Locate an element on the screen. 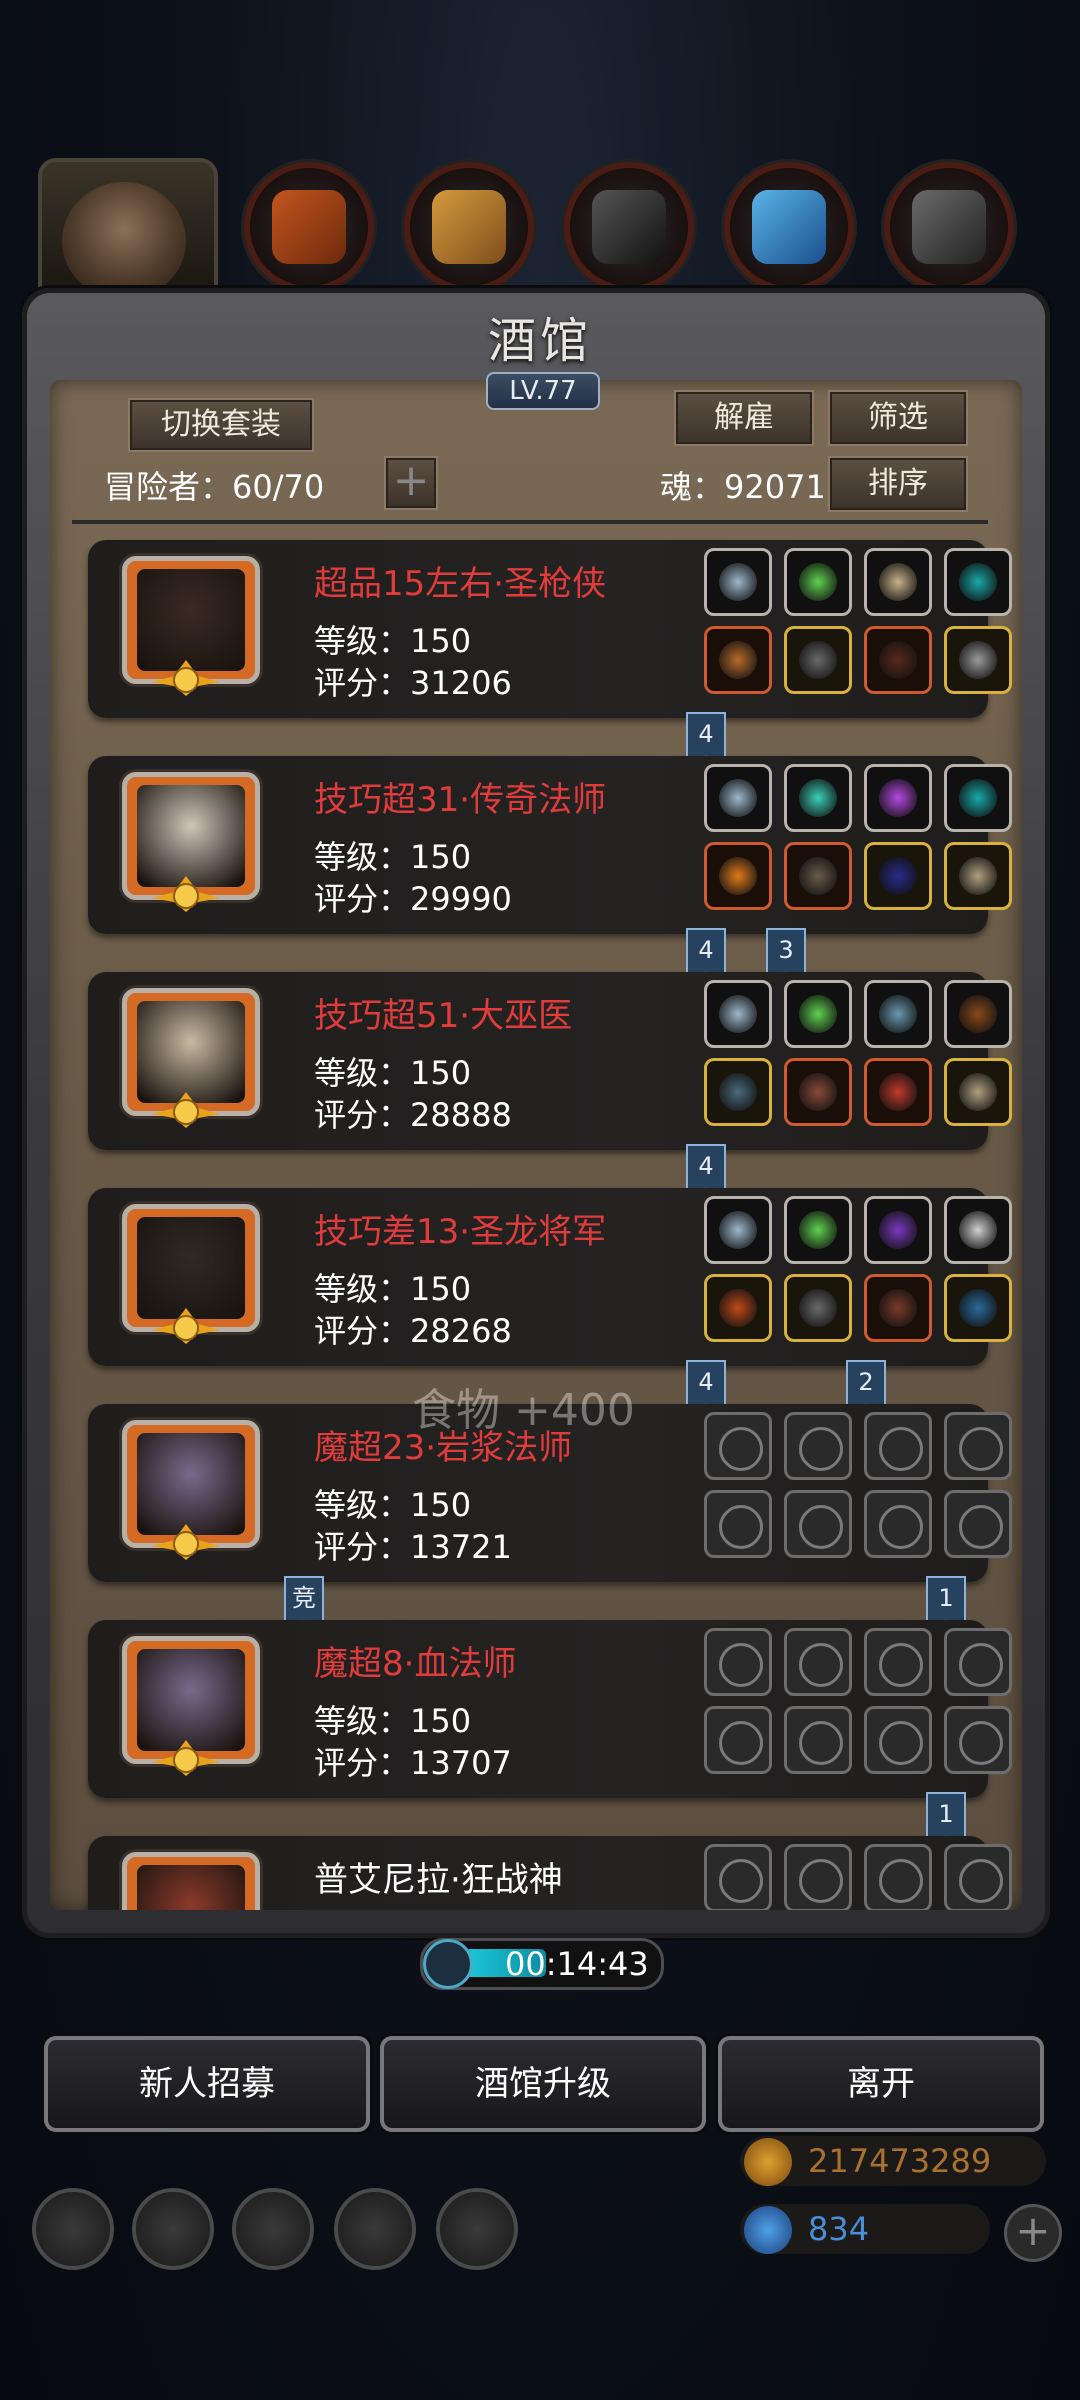 This screenshot has width=1080, height=2400. sort-button: 排序 is located at coordinates (898, 484).